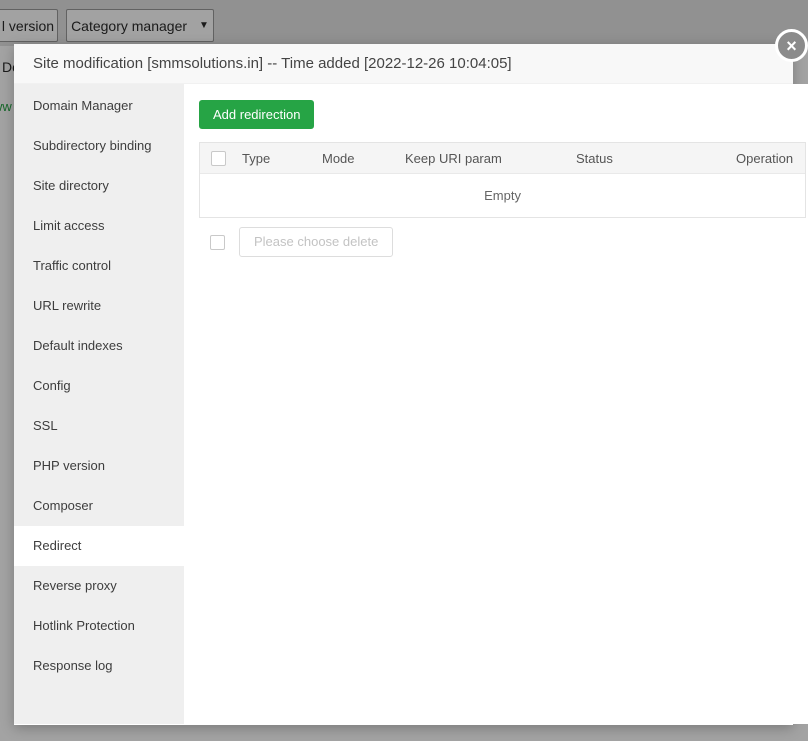 The width and height of the screenshot is (808, 741). I want to click on modal-close-button: ×, so click(791, 45).